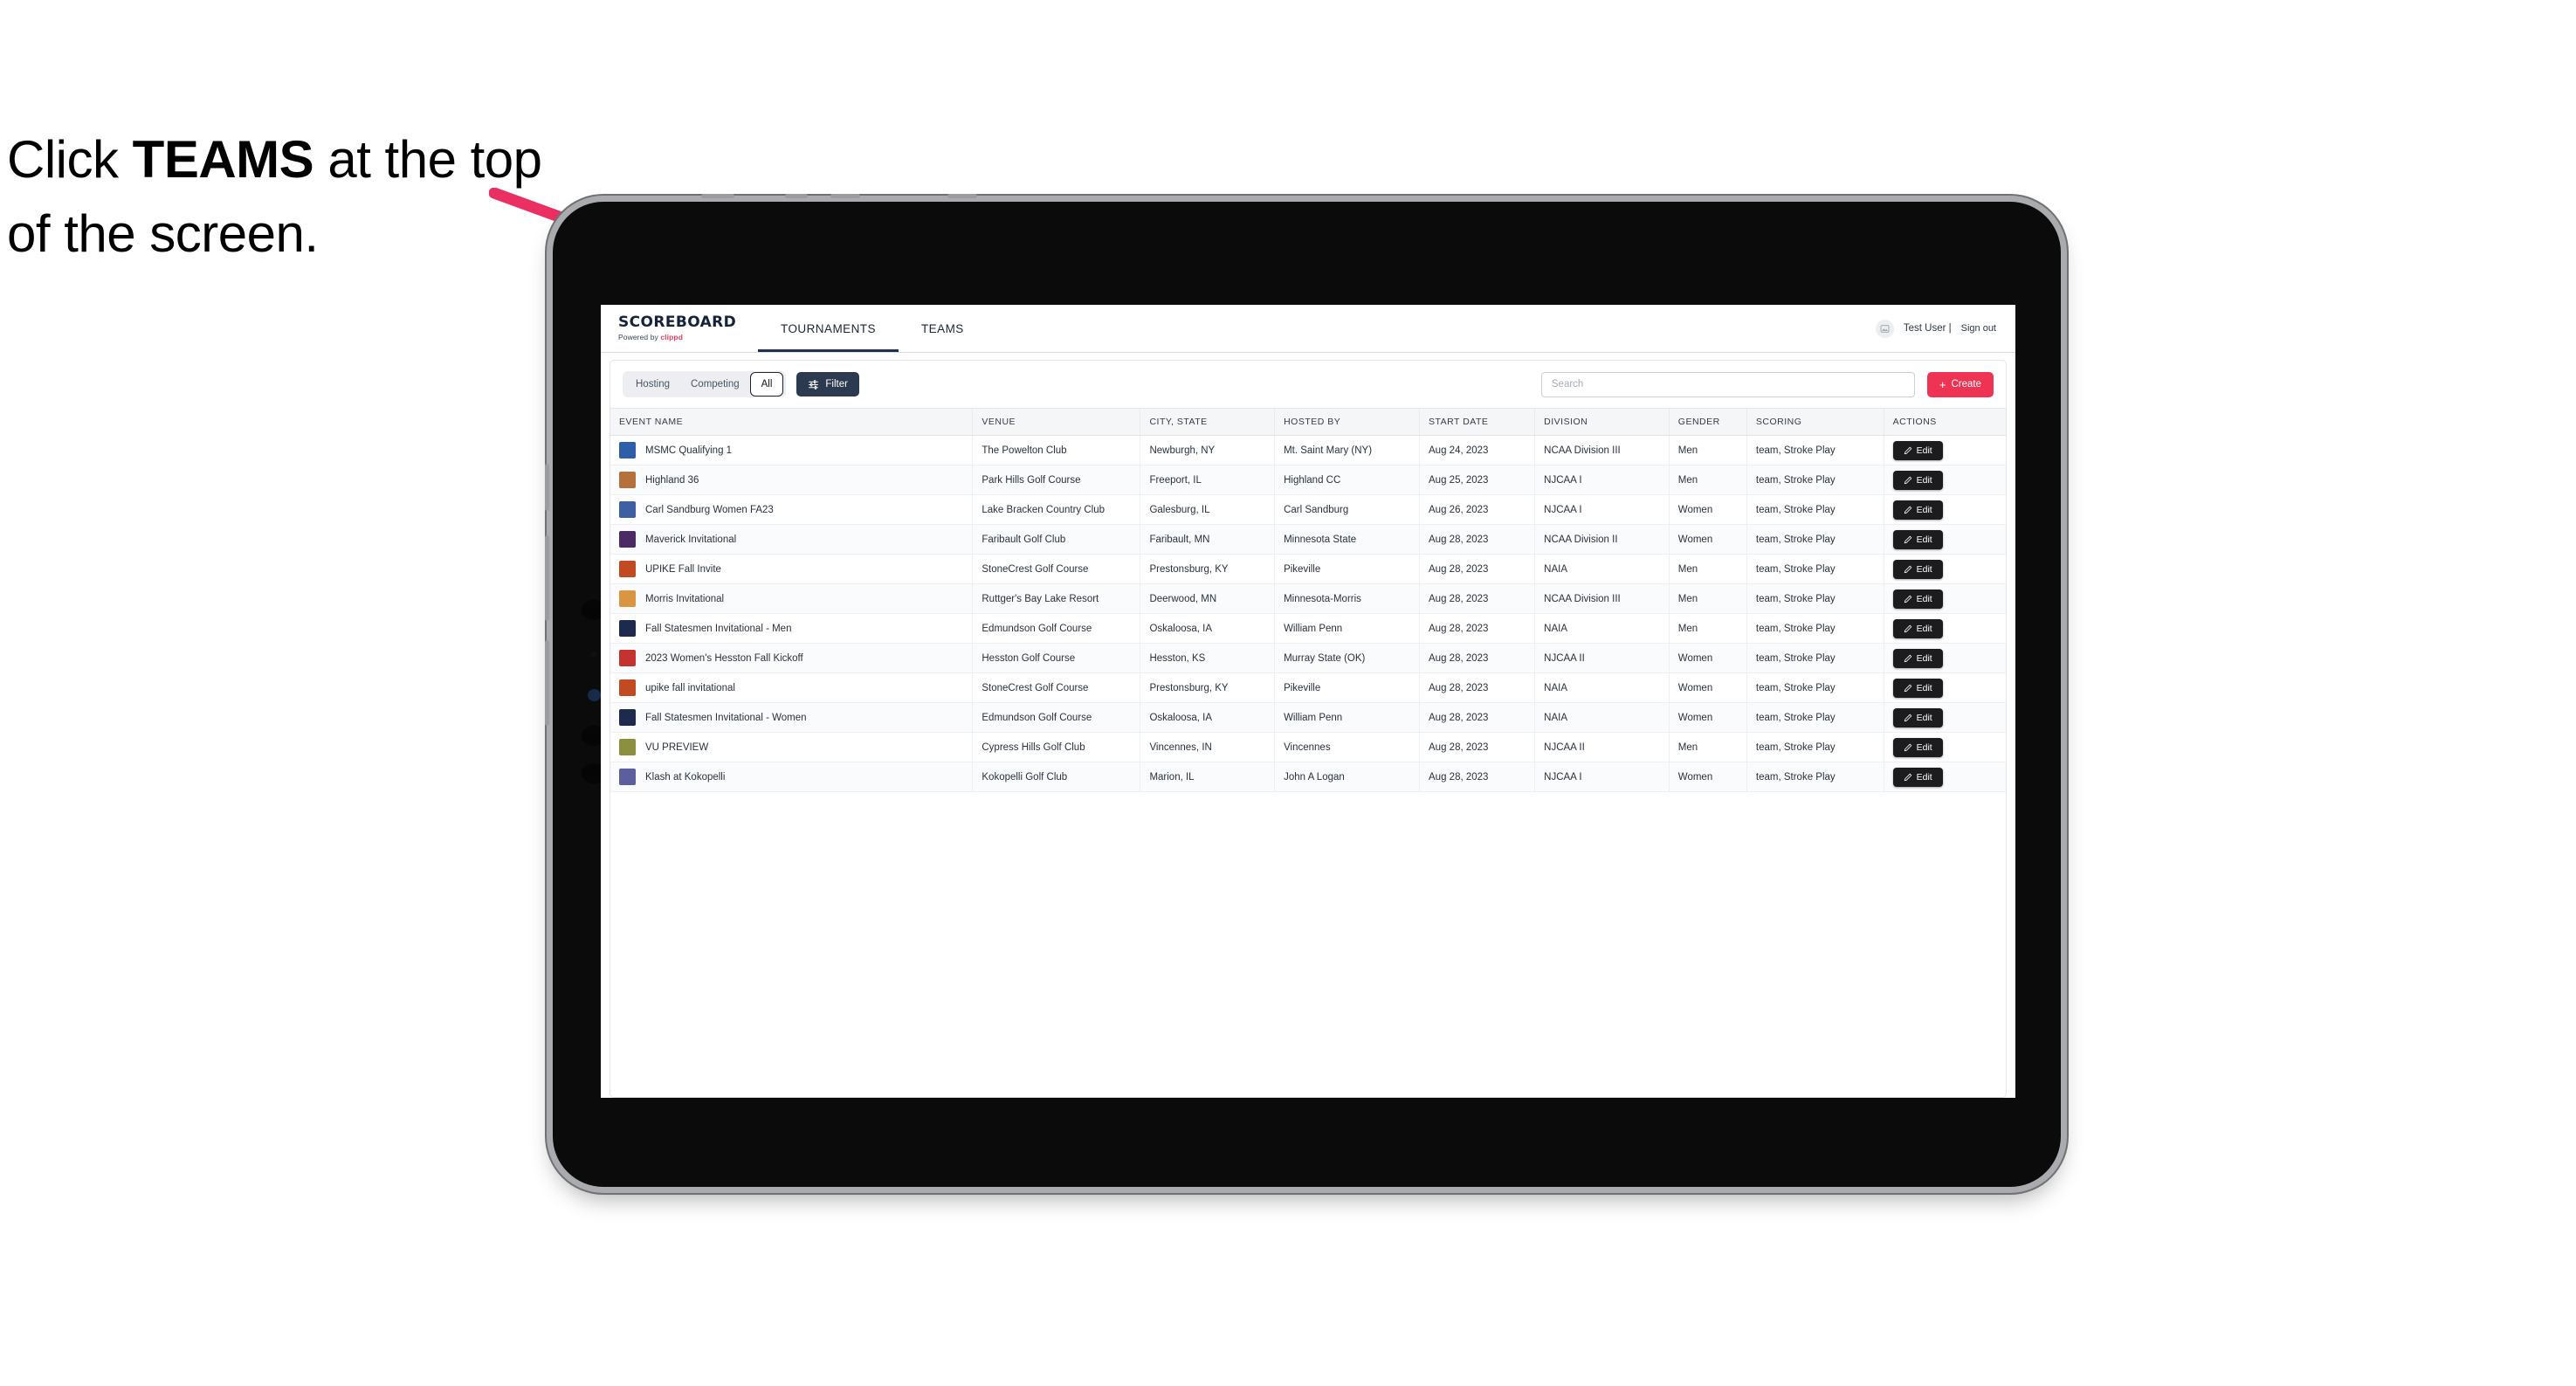 The image size is (2576, 1386). Describe the element at coordinates (672, 480) in the screenshot. I see `event-name-label: Highland 36` at that location.